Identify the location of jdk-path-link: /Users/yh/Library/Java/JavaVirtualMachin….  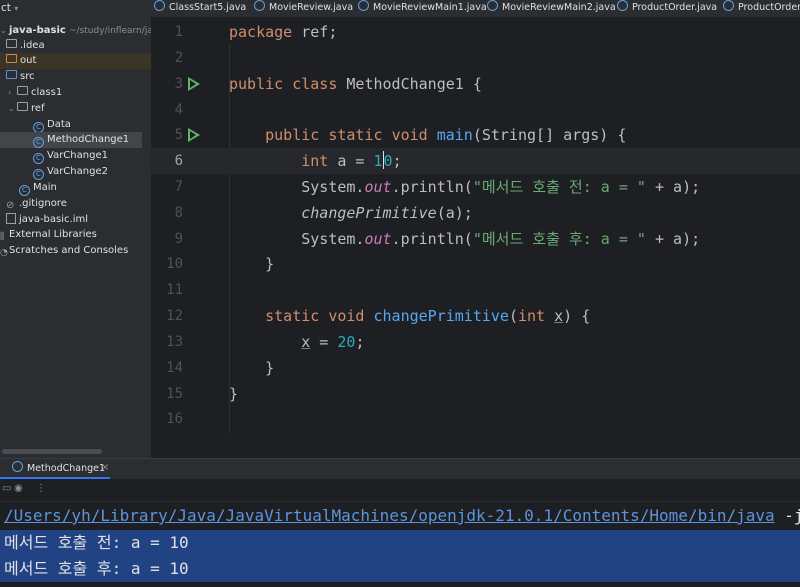
(389, 515).